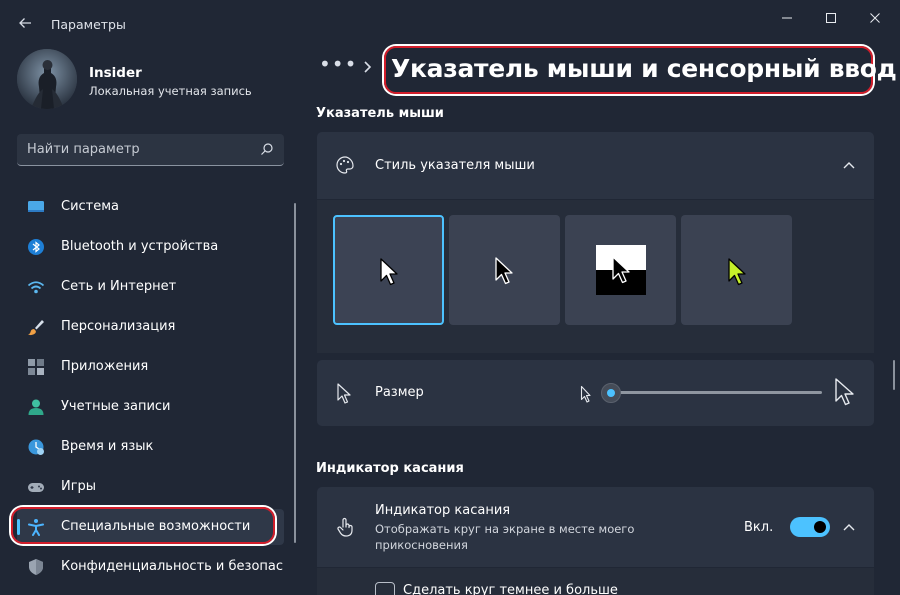 The width and height of the screenshot is (900, 595). Describe the element at coordinates (105, 366) in the screenshot. I see `sidebar-item-label: Приложения` at that location.